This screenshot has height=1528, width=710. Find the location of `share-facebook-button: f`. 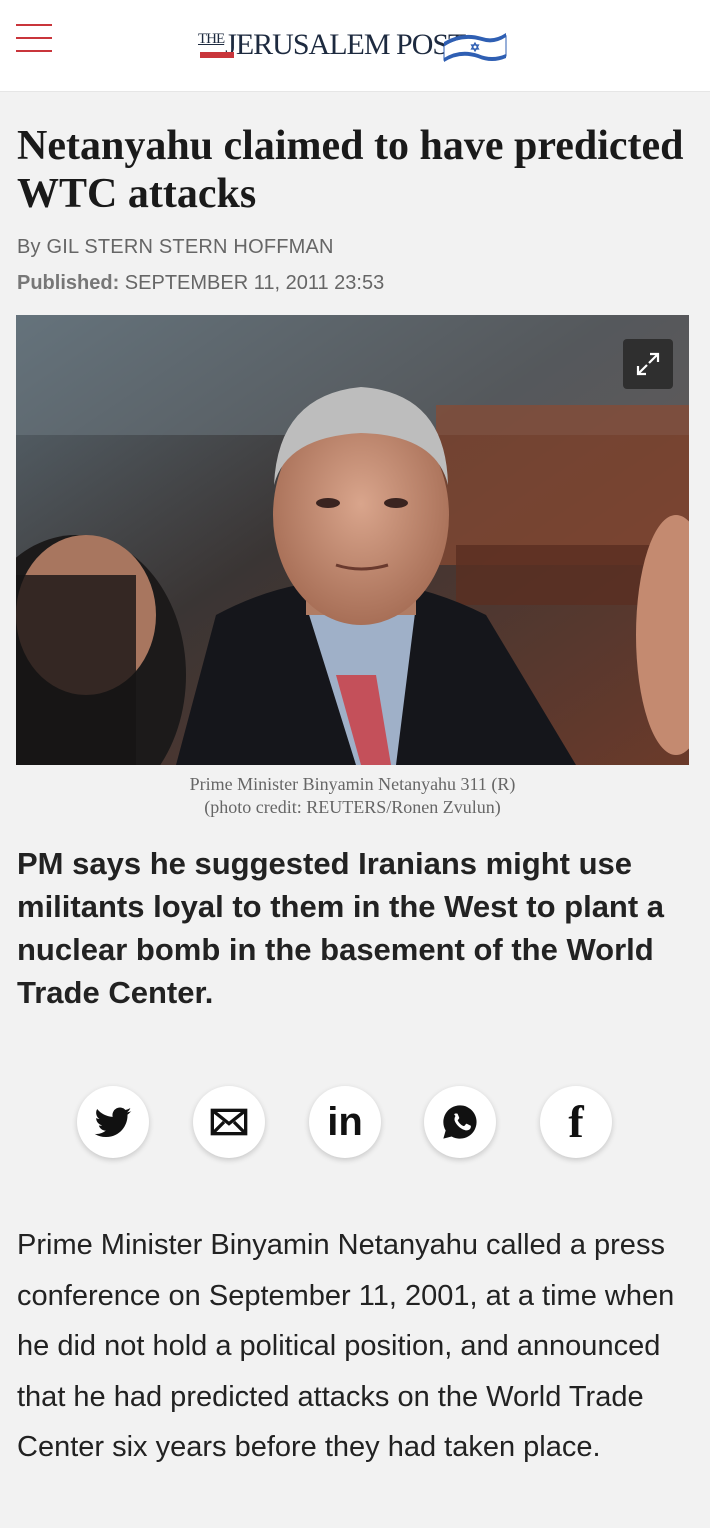

share-facebook-button: f is located at coordinates (576, 1122).